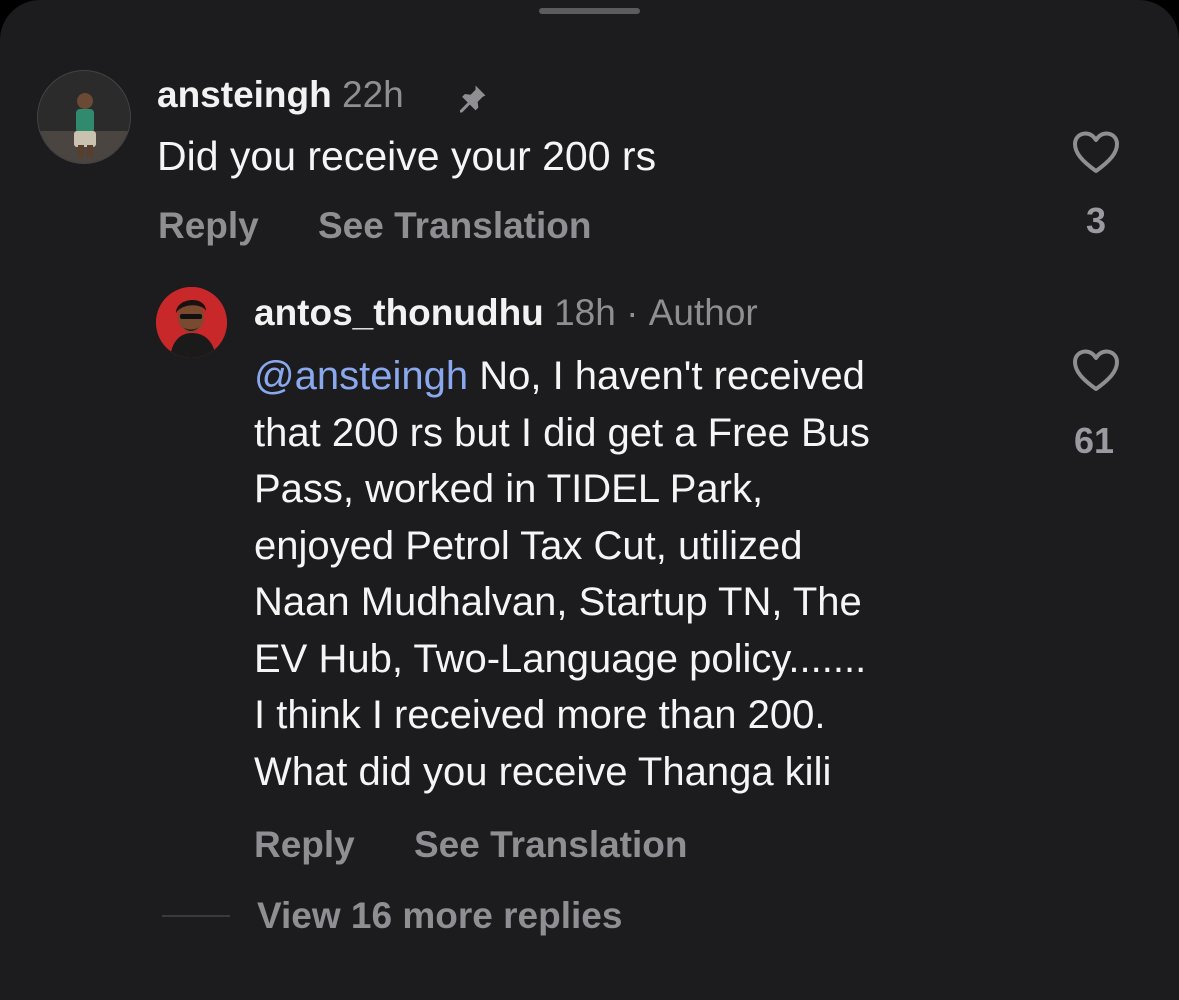 The width and height of the screenshot is (1179, 1000). What do you see at coordinates (540, 715) in the screenshot?
I see `reply-text-line: I think I received more than 200.` at bounding box center [540, 715].